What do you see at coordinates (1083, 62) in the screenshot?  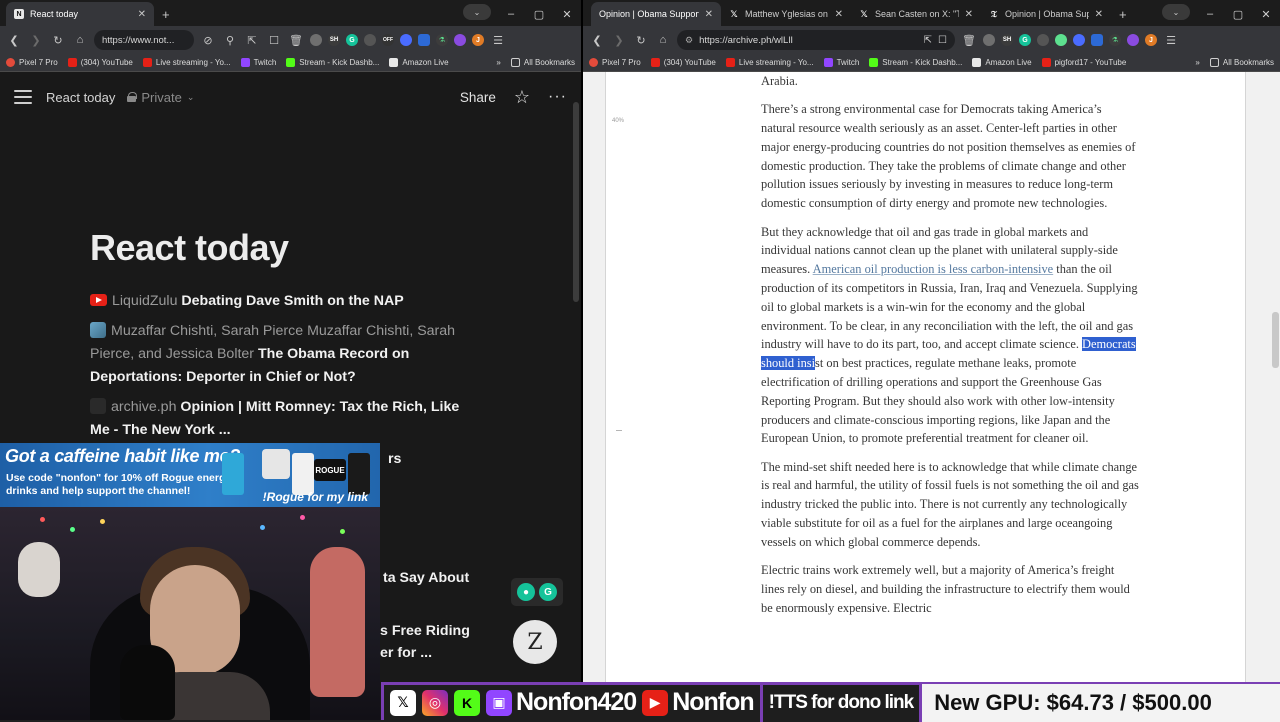 I see `bookmark-pigford: pigford17 - YouTube` at bounding box center [1083, 62].